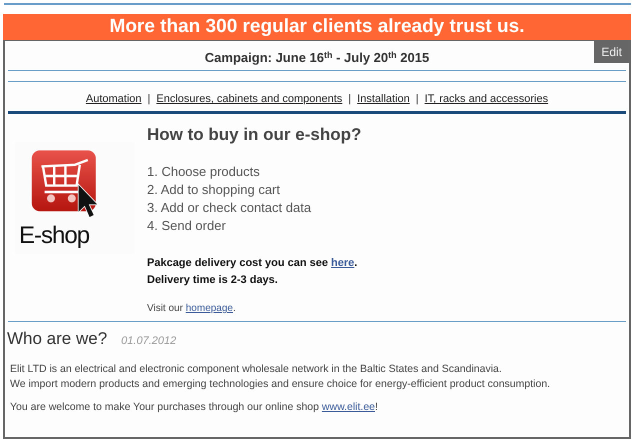 This screenshot has width=635, height=443. What do you see at coordinates (187, 226) in the screenshot?
I see `step-item: 4. Send order` at bounding box center [187, 226].